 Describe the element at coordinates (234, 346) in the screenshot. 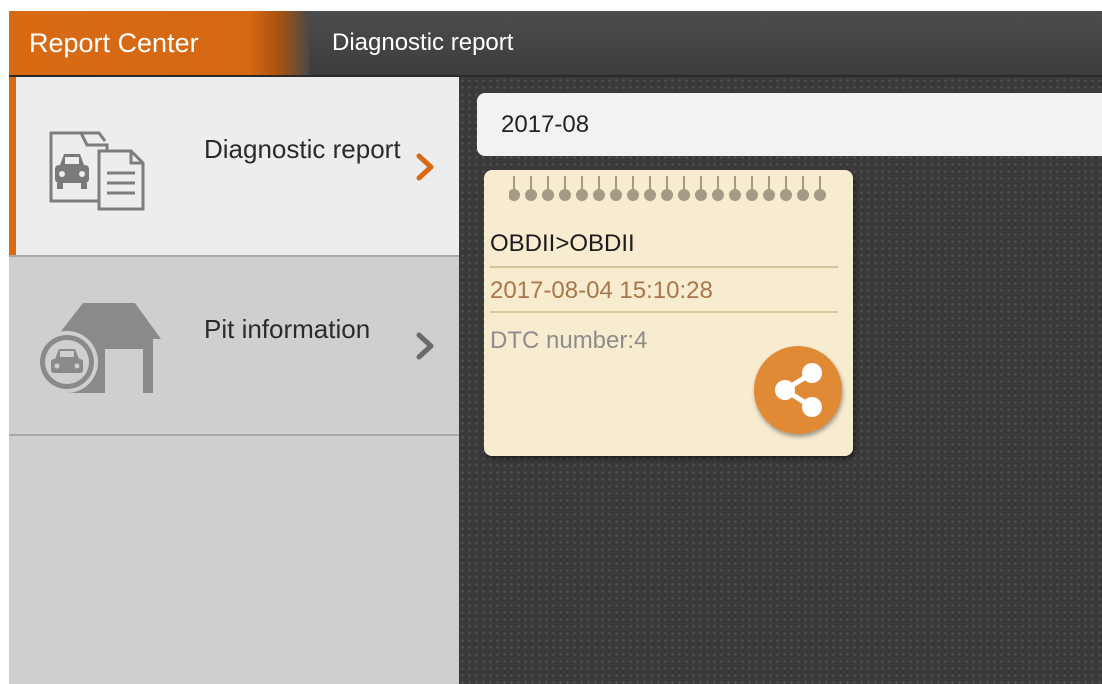

I see `sidebar-item-pit-information: Pit information` at that location.